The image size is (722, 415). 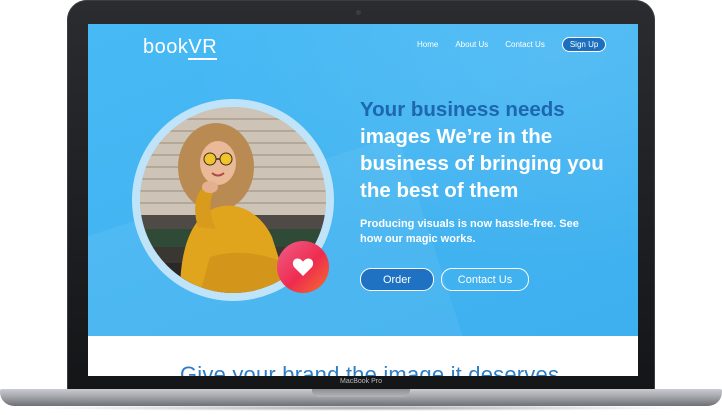 What do you see at coordinates (361, 393) in the screenshot?
I see `laptop-notch` at bounding box center [361, 393].